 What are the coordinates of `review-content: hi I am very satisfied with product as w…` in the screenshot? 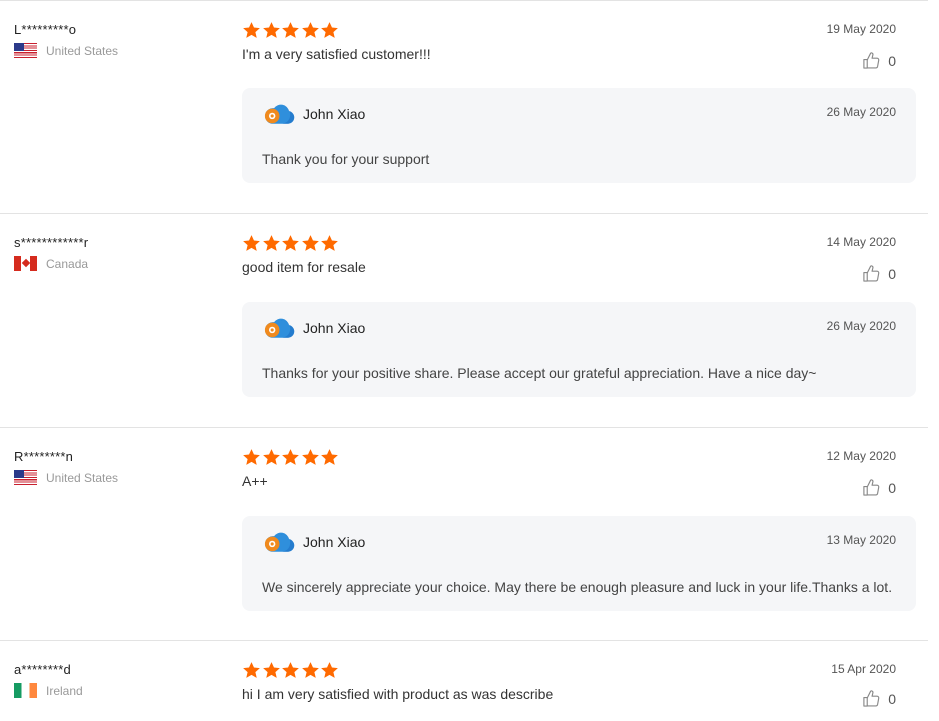 It's located at (579, 681).